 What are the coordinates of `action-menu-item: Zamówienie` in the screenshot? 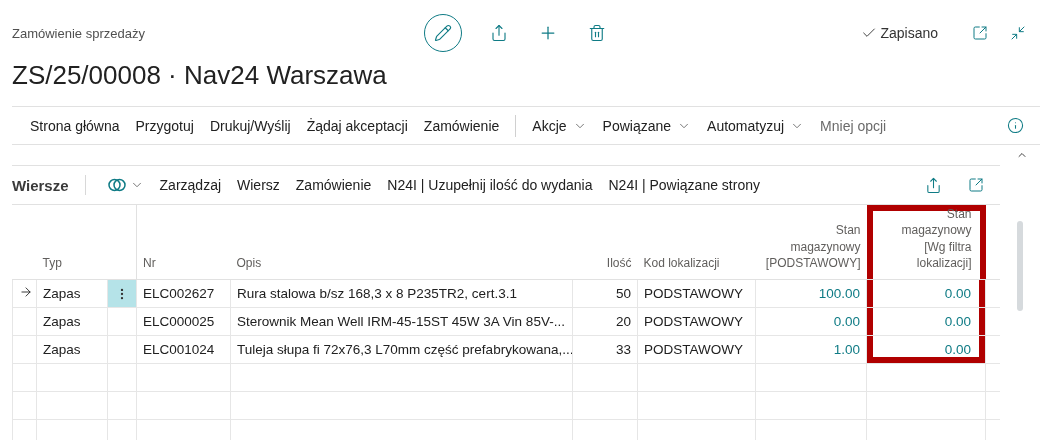 It's located at (461, 125).